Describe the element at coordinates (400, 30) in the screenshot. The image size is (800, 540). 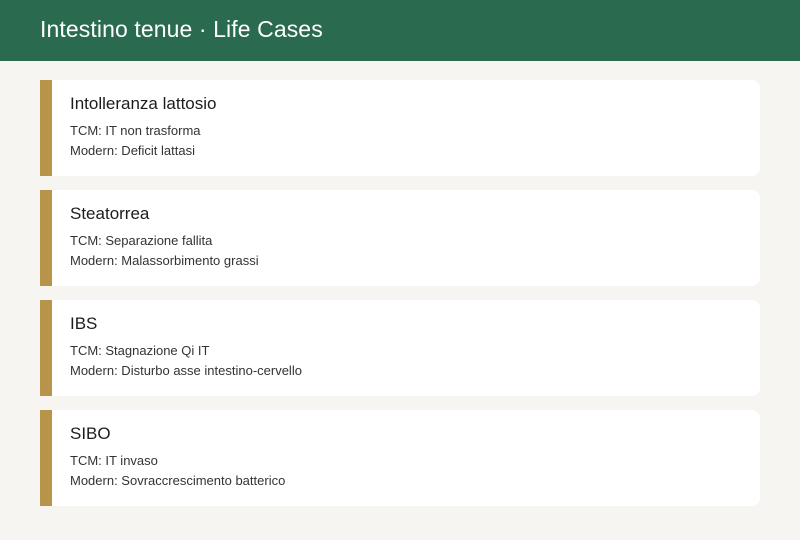
I see `app-header: Intestino tenue · Life Cases` at that location.